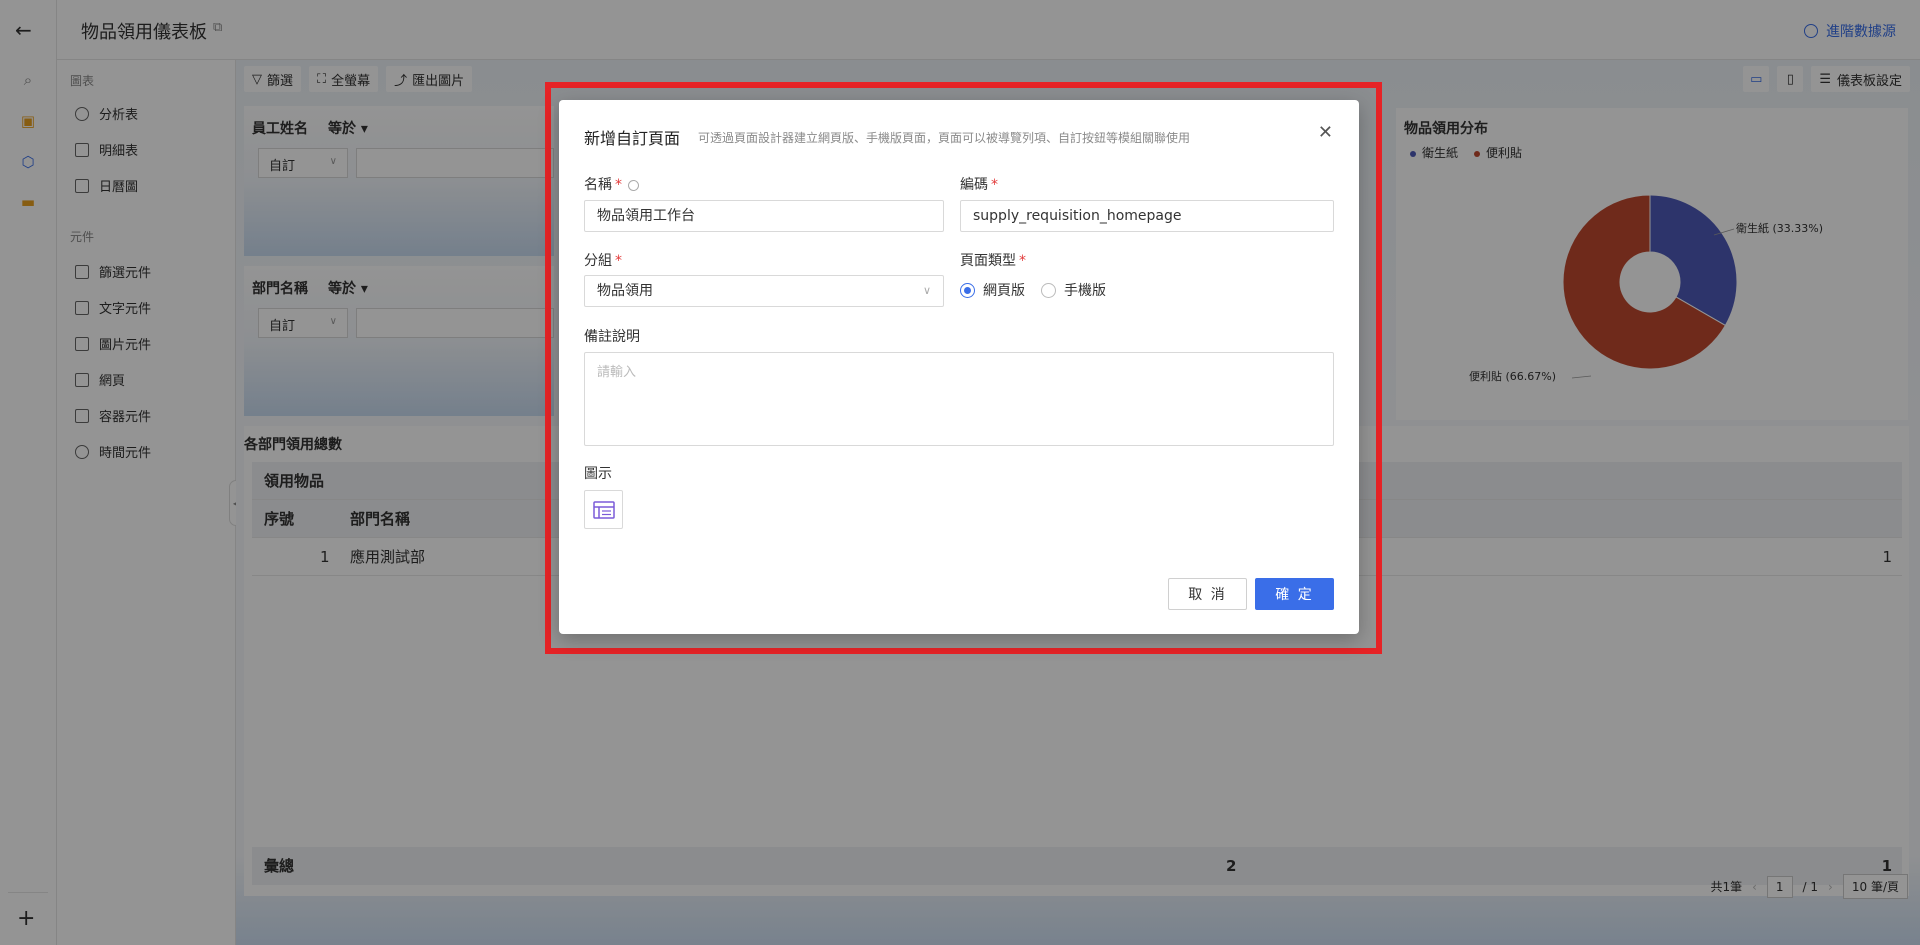 The image size is (1920, 945). I want to click on radio-checked-icon, so click(967, 290).